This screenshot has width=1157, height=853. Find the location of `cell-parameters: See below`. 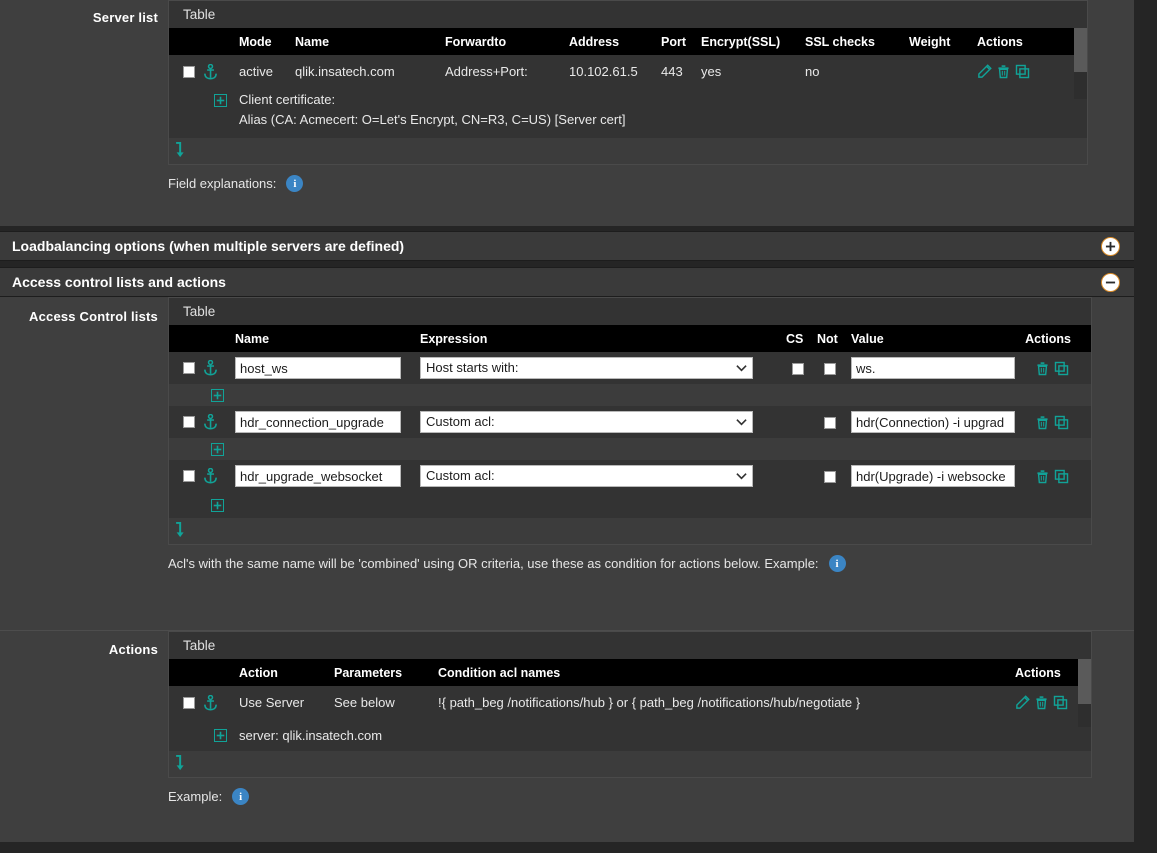

cell-parameters: See below is located at coordinates (364, 702).